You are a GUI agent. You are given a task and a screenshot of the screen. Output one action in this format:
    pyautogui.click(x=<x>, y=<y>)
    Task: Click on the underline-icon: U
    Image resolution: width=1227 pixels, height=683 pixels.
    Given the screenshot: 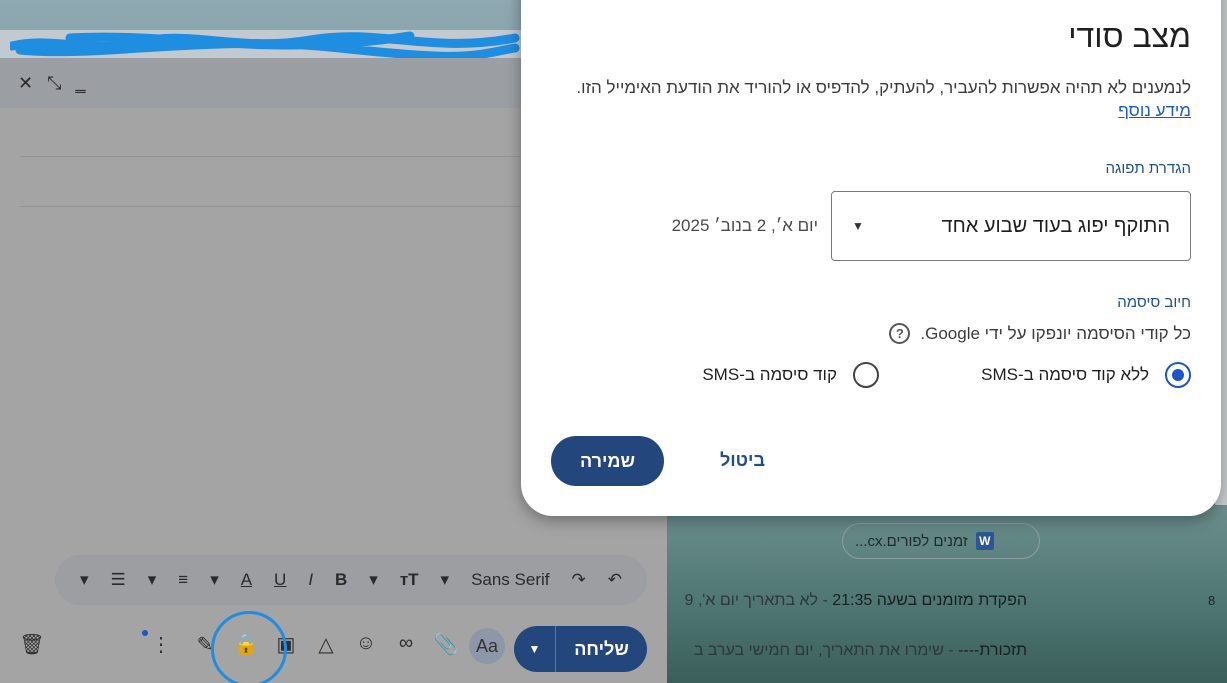 What is the action you would take?
    pyautogui.click(x=280, y=580)
    